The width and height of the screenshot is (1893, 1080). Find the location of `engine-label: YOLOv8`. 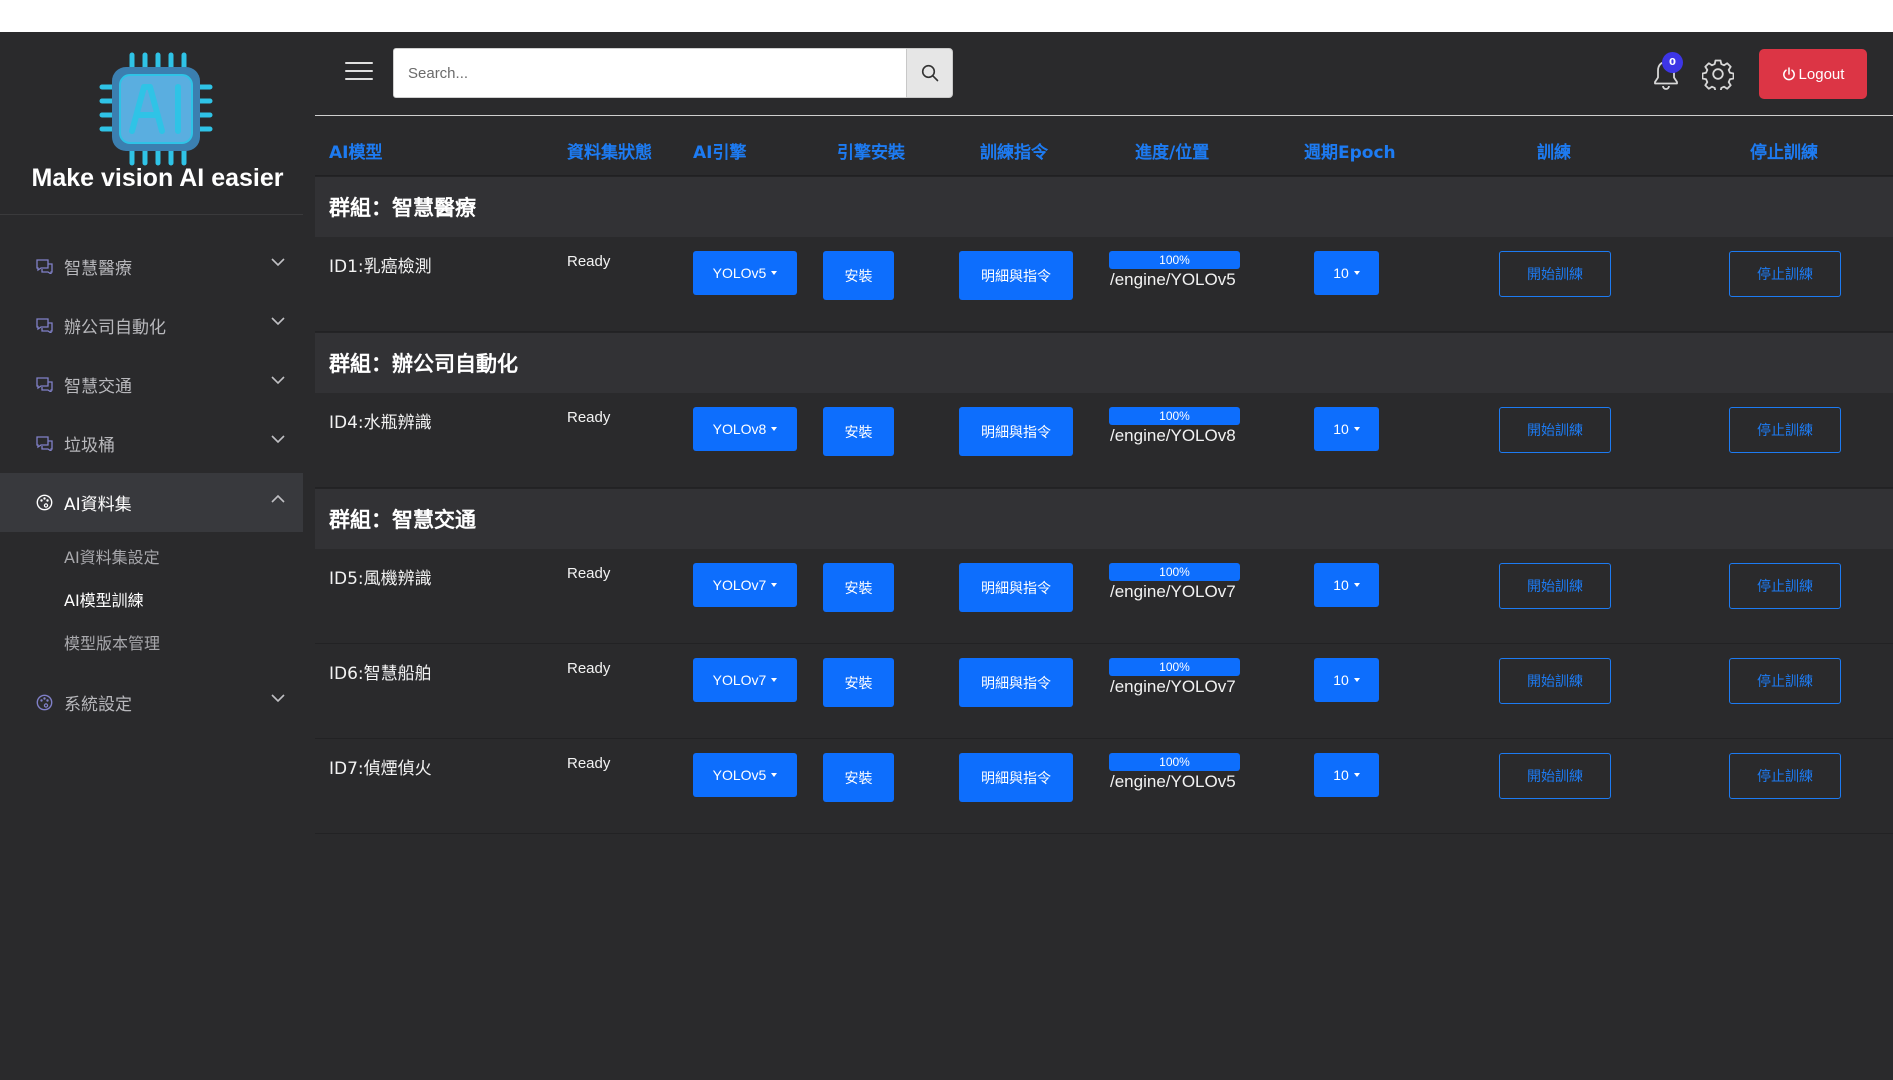

engine-label: YOLOv8 is located at coordinates (739, 429).